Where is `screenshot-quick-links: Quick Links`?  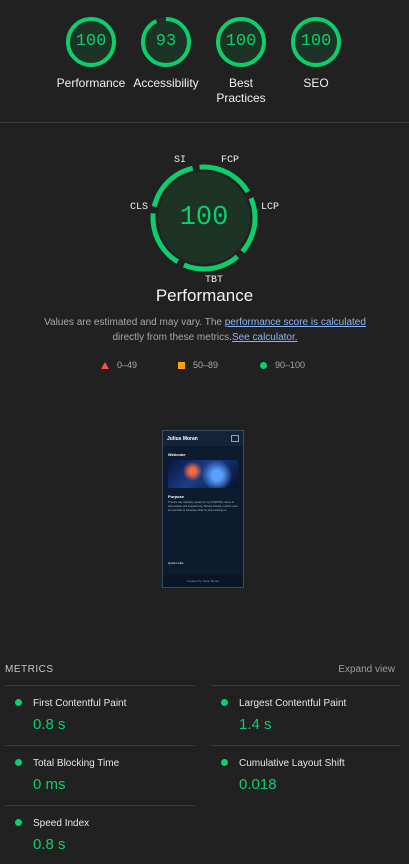
screenshot-quick-links: Quick Links is located at coordinates (176, 563).